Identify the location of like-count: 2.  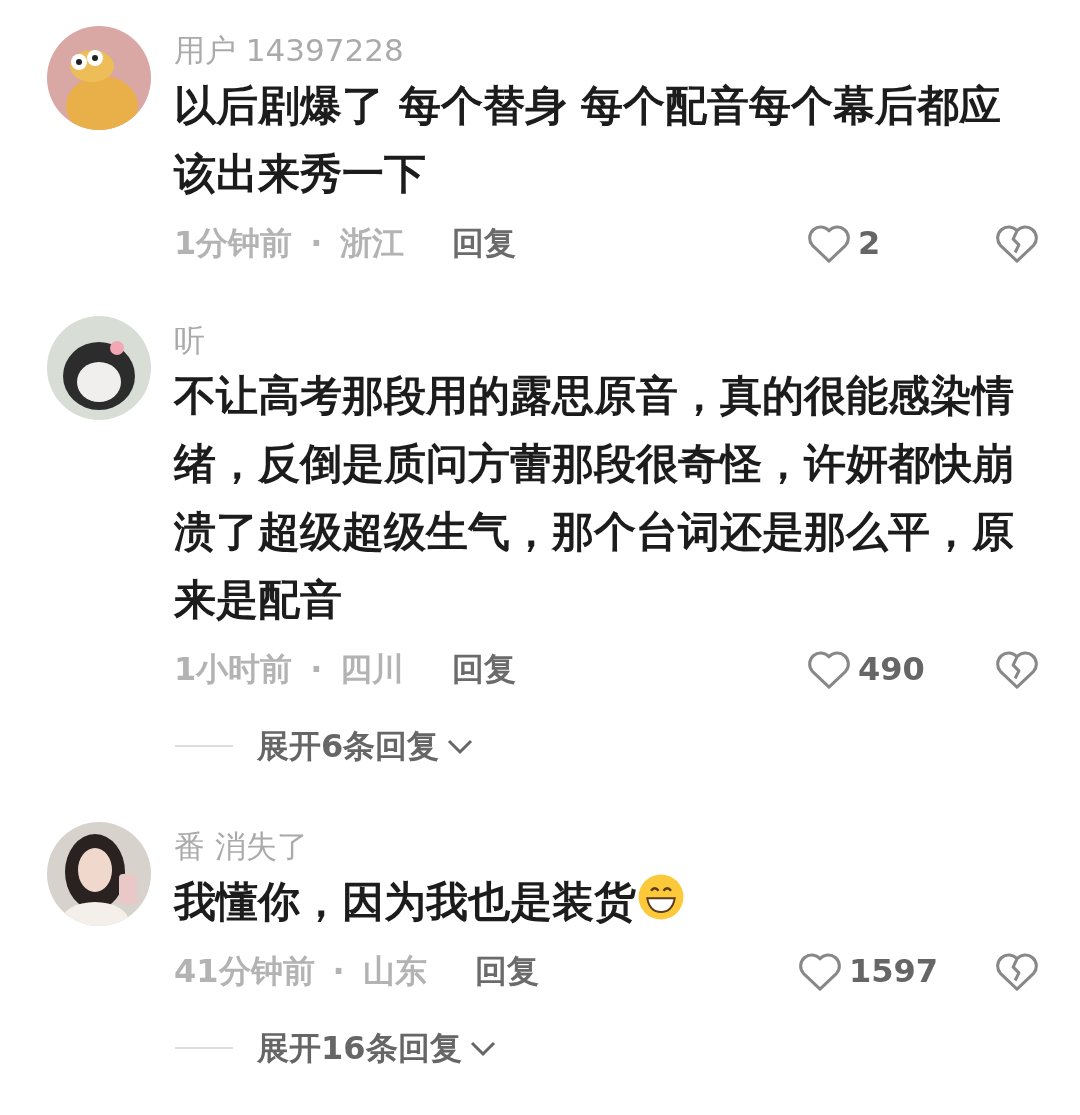
(870, 243).